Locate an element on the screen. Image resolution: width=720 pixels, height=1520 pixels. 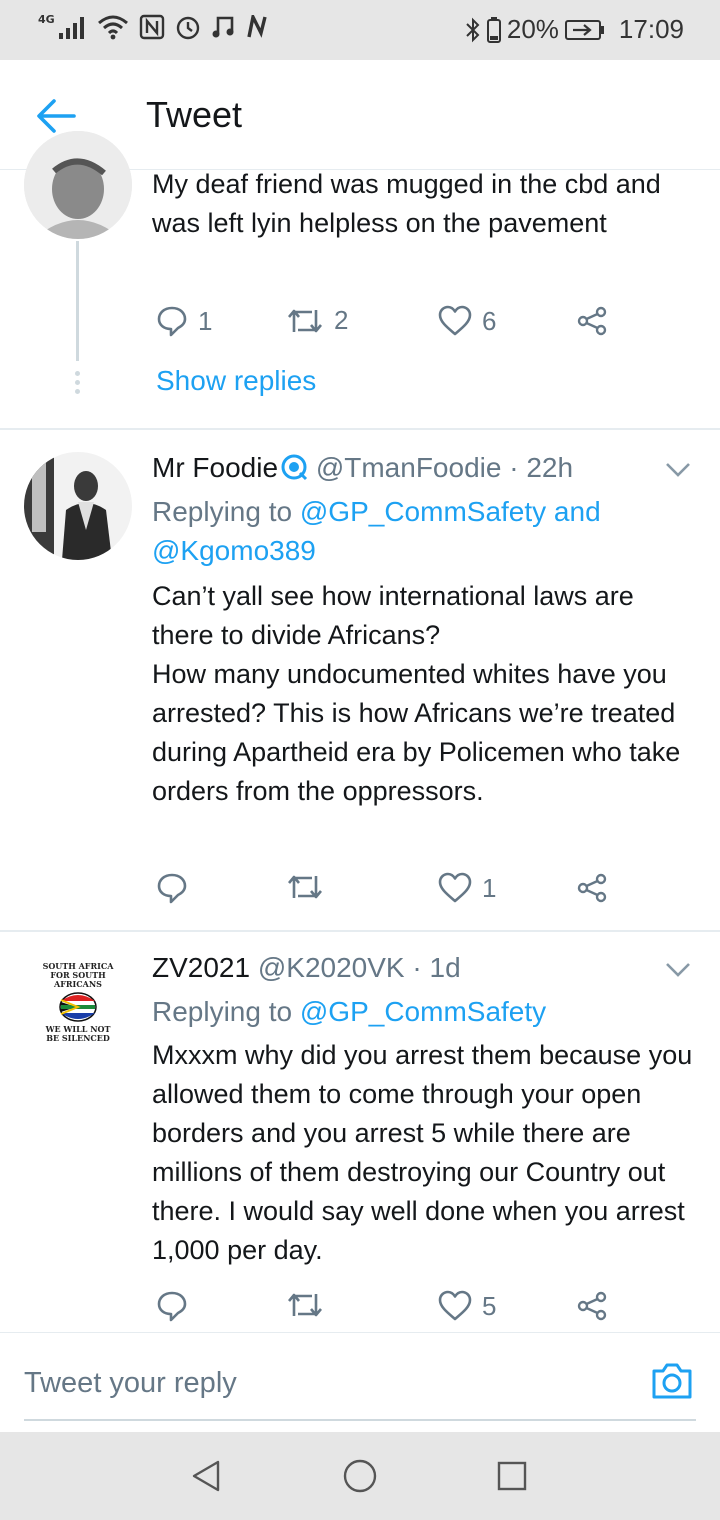
wifi-icon is located at coordinates (112, 27).